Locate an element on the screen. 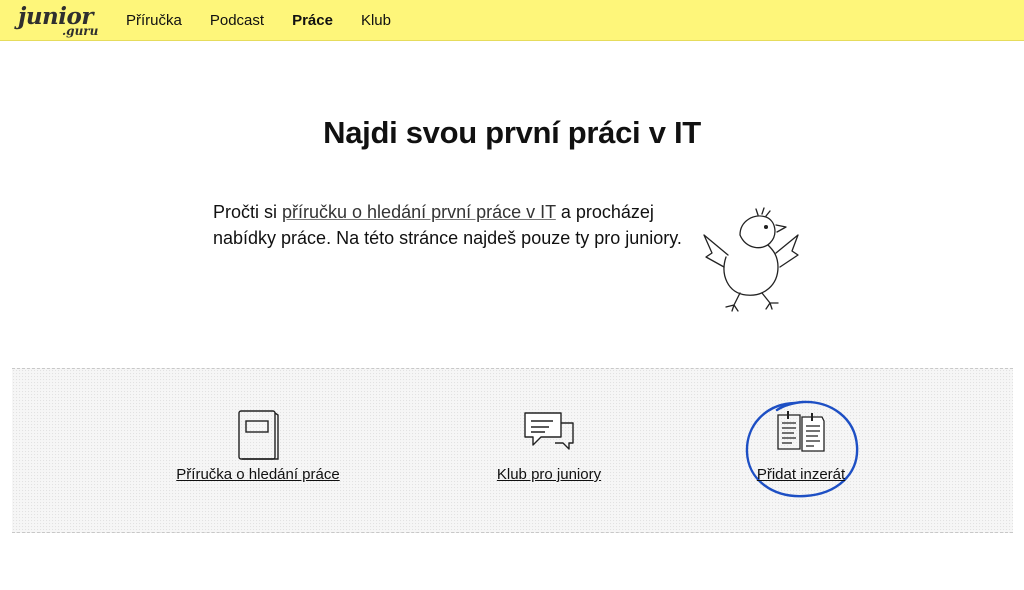 This screenshot has width=1024, height=590. top-navbar: junior .guru Příručka Podcast Práce Klub is located at coordinates (512, 20).